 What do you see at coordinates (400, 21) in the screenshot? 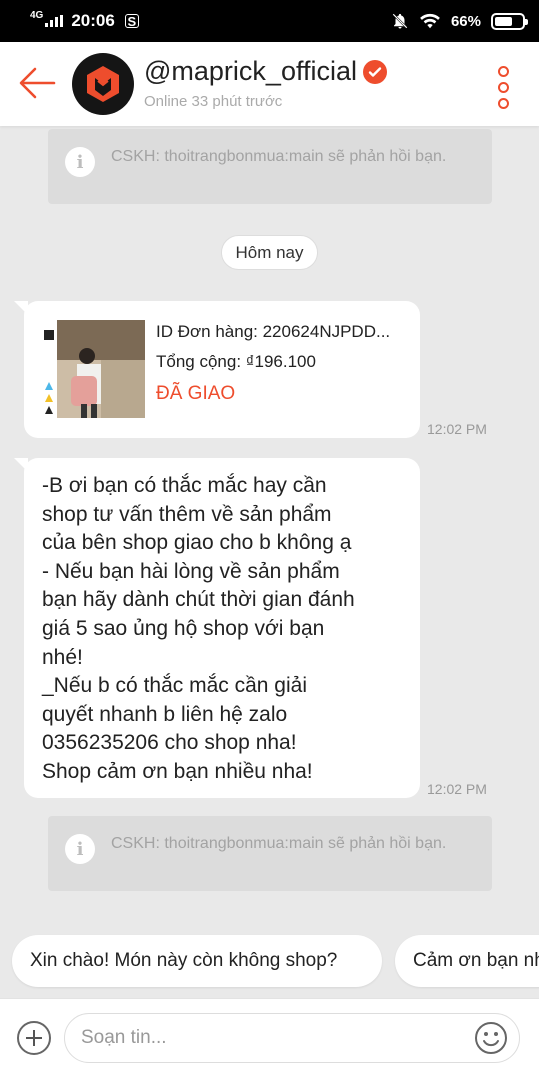
I see `mute-bell-icon` at bounding box center [400, 21].